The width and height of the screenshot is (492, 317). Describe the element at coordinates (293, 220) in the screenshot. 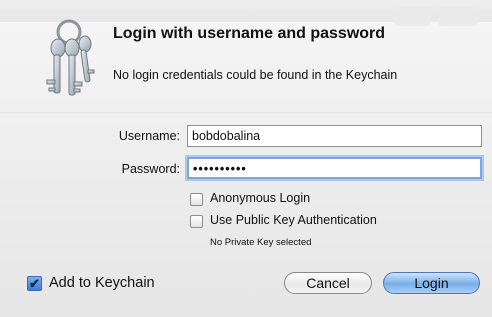

I see `public-key-label: Use Public Key Authentication` at that location.